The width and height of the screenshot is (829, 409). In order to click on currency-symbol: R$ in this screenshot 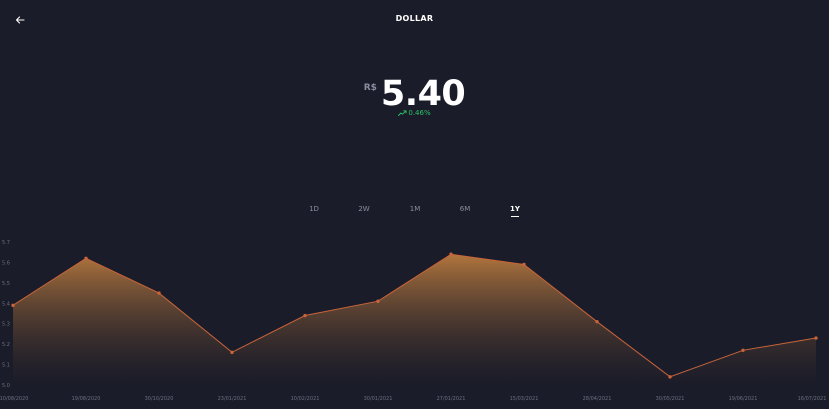, I will do `click(370, 88)`.